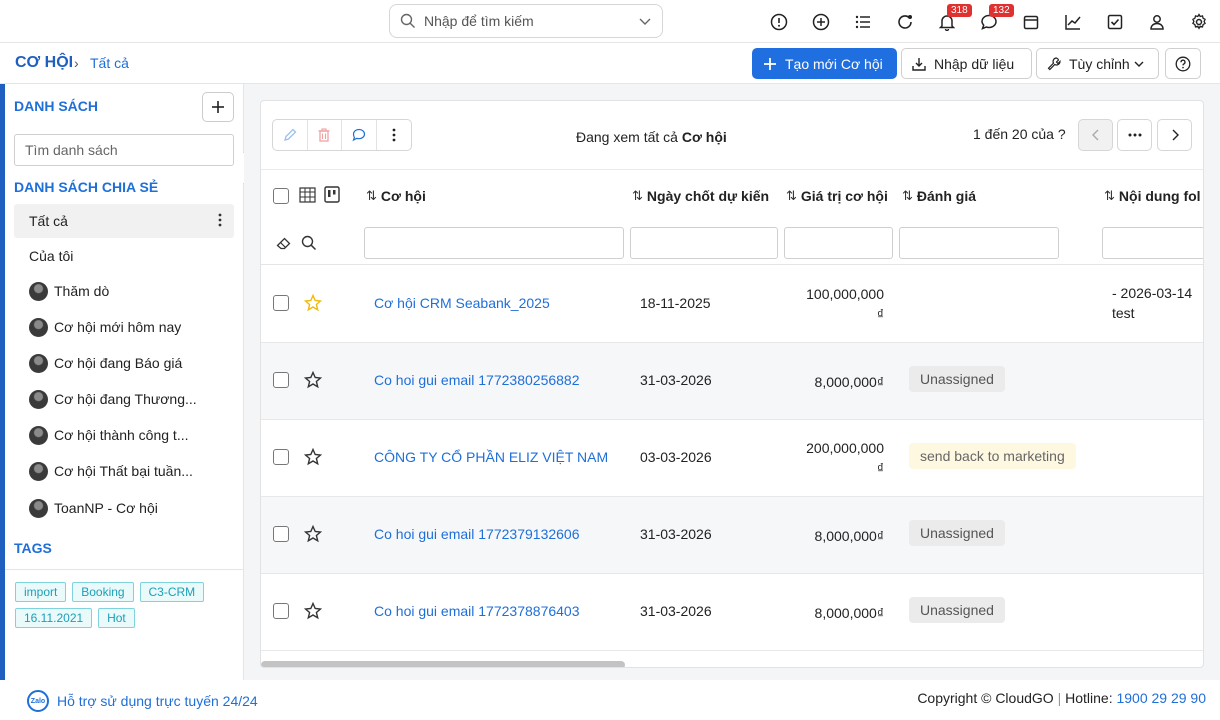 This screenshot has width=1220, height=720. I want to click on sidebar-item-mine: Của tôi, so click(124, 256).